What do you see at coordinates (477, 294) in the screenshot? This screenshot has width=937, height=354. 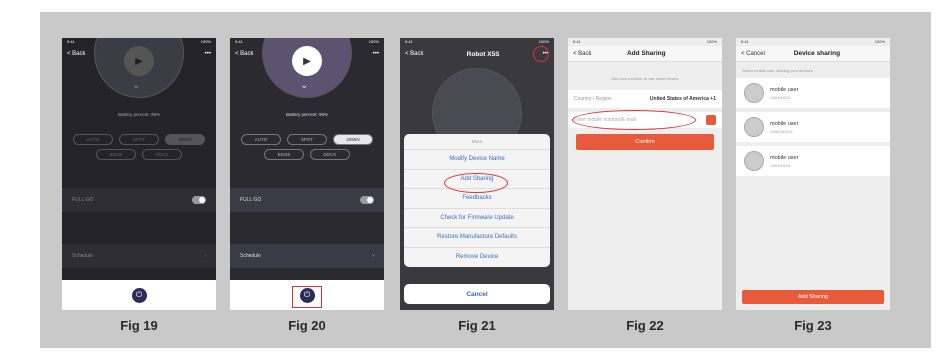 I see `cancel-button: Cancel` at bounding box center [477, 294].